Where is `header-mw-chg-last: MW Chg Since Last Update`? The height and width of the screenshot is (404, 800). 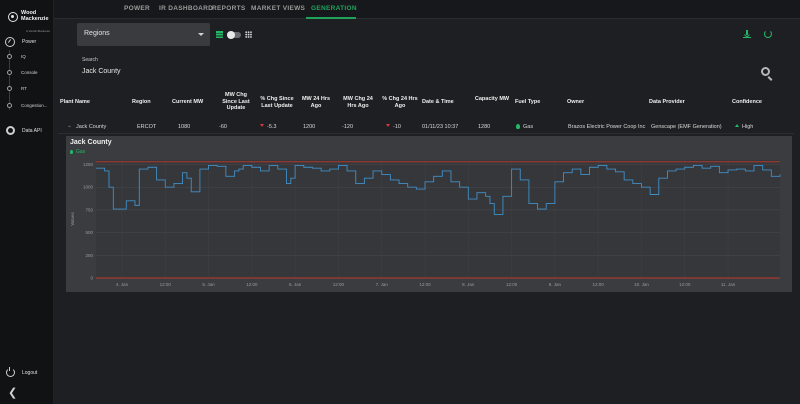 header-mw-chg-last: MW Chg Since Last Update is located at coordinates (236, 102).